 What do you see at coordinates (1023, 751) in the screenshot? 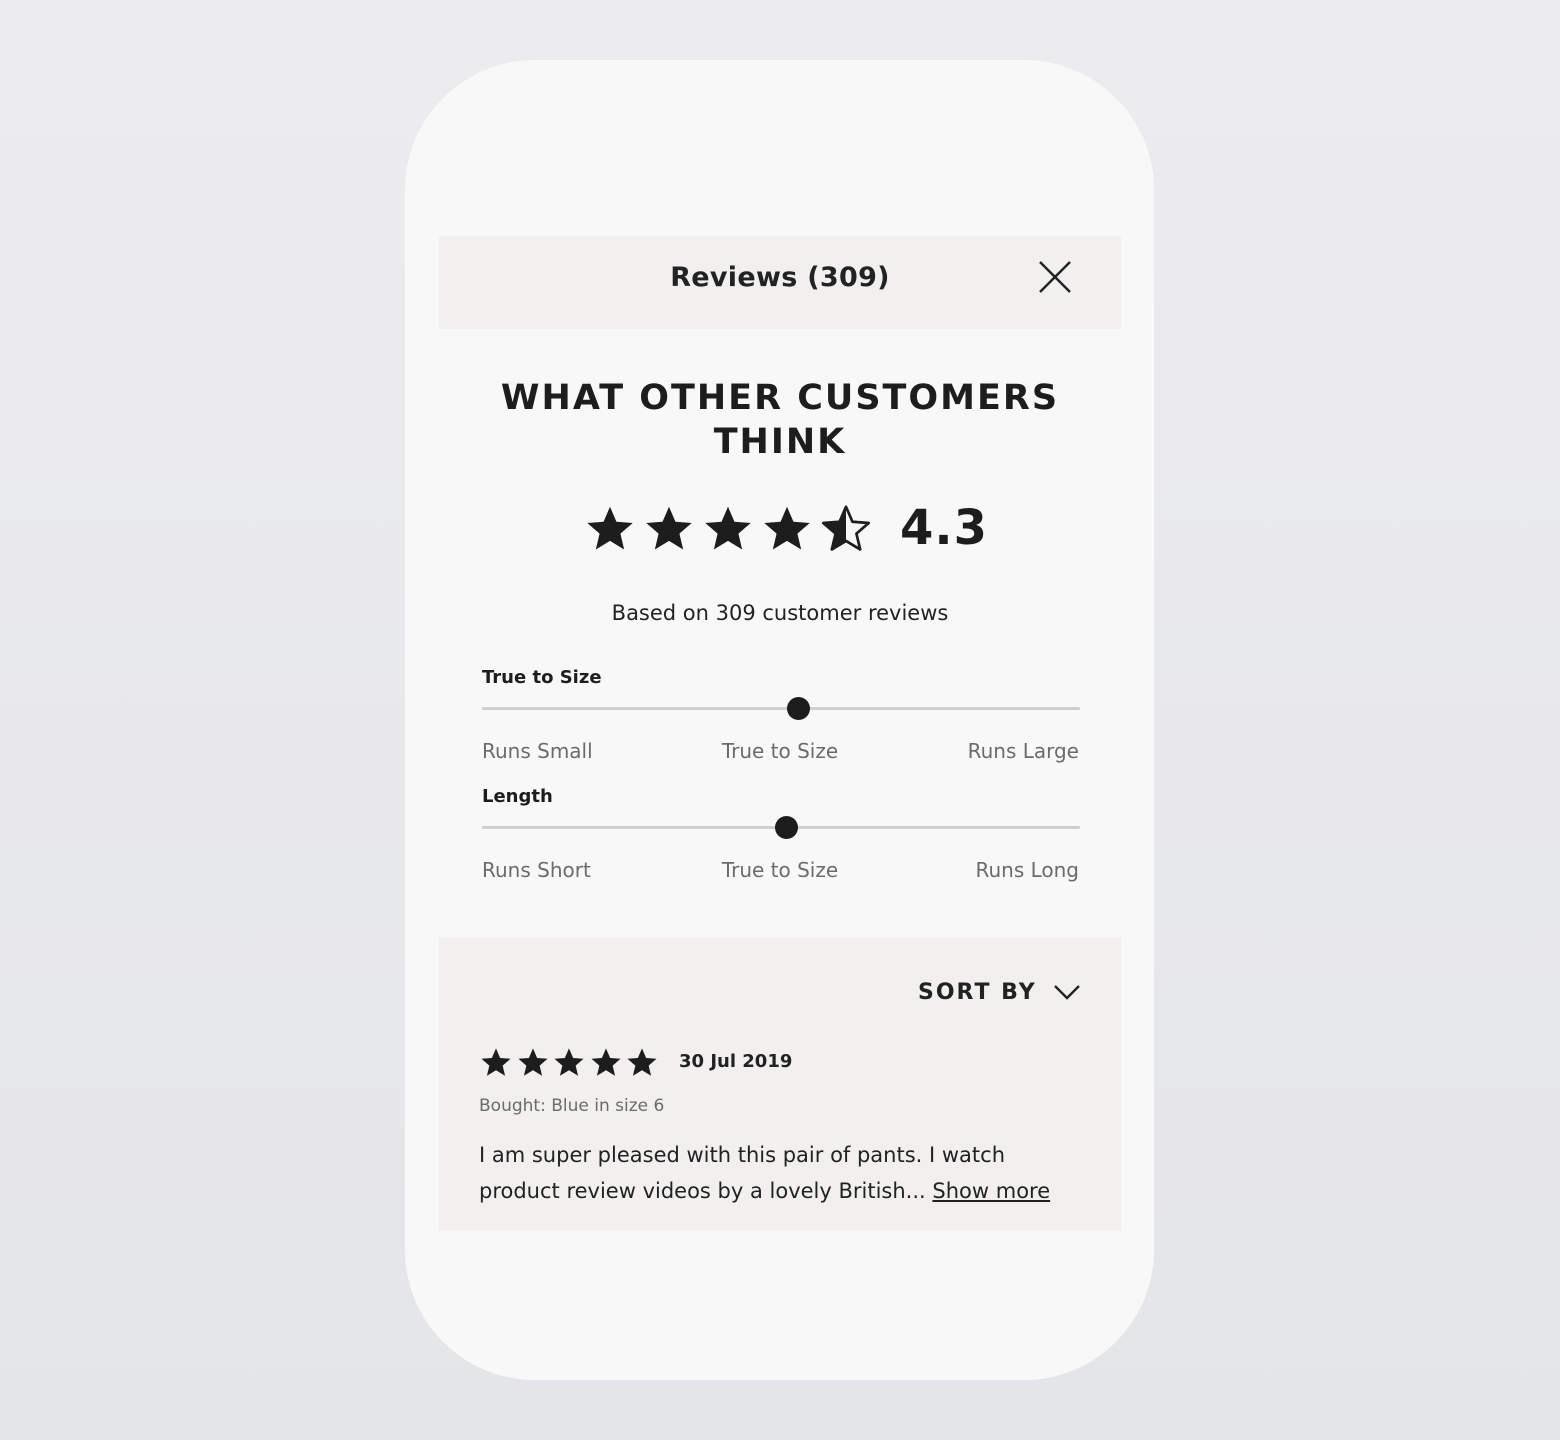
I see `size-scale-max-label: Runs Large` at bounding box center [1023, 751].